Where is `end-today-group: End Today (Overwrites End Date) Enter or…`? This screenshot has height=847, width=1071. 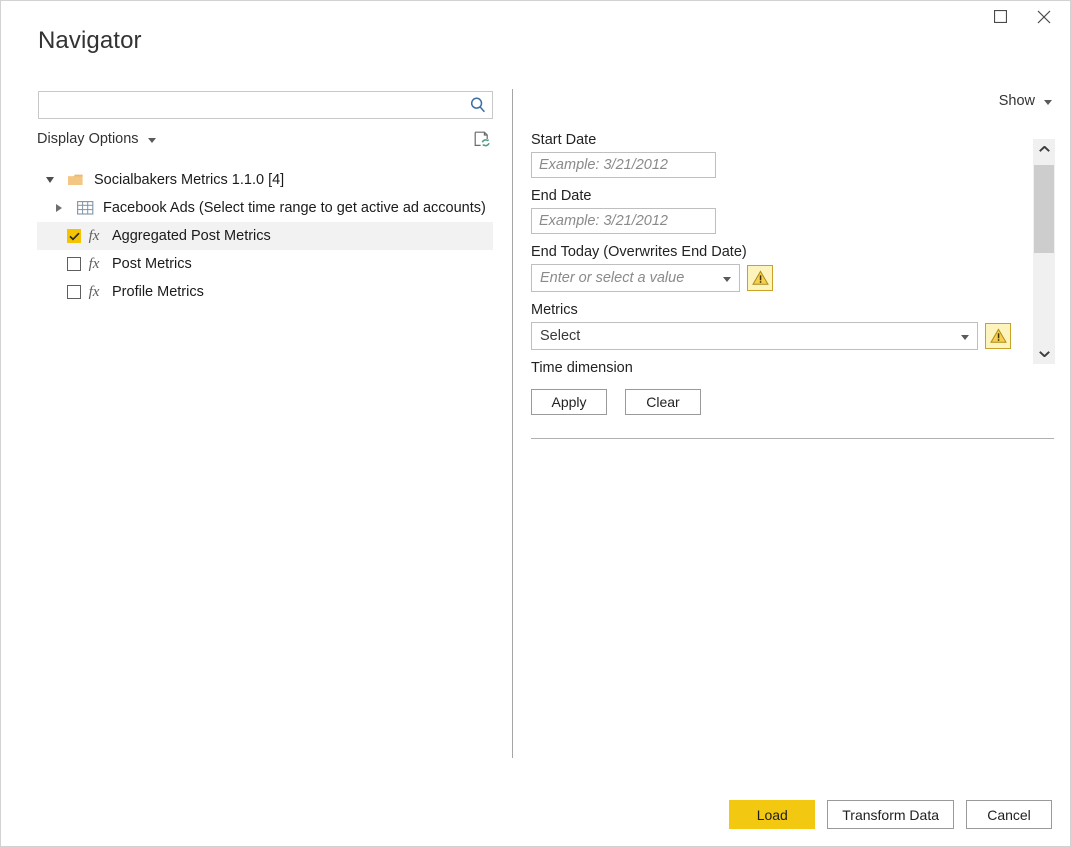
end-today-group: End Today (Overwrites End Date) Enter or… is located at coordinates (771, 267).